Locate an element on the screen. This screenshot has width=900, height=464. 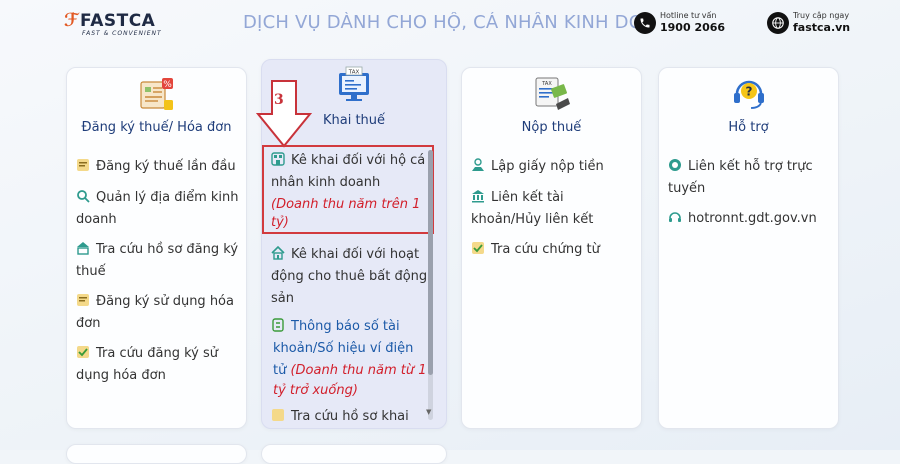
logo-mark-icon: ℱ is located at coordinates (72, 20).